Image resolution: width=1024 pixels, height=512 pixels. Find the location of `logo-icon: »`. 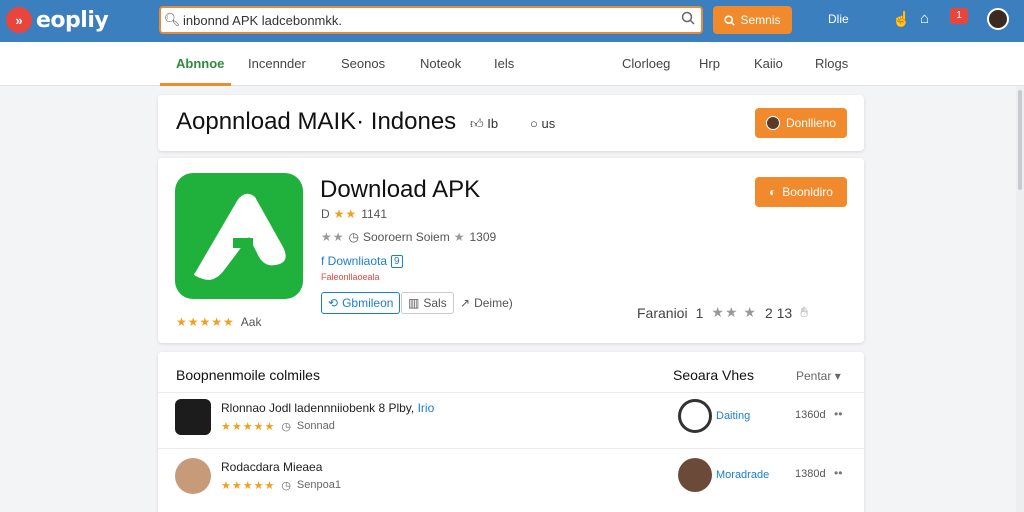

logo-icon: » is located at coordinates (19, 20).